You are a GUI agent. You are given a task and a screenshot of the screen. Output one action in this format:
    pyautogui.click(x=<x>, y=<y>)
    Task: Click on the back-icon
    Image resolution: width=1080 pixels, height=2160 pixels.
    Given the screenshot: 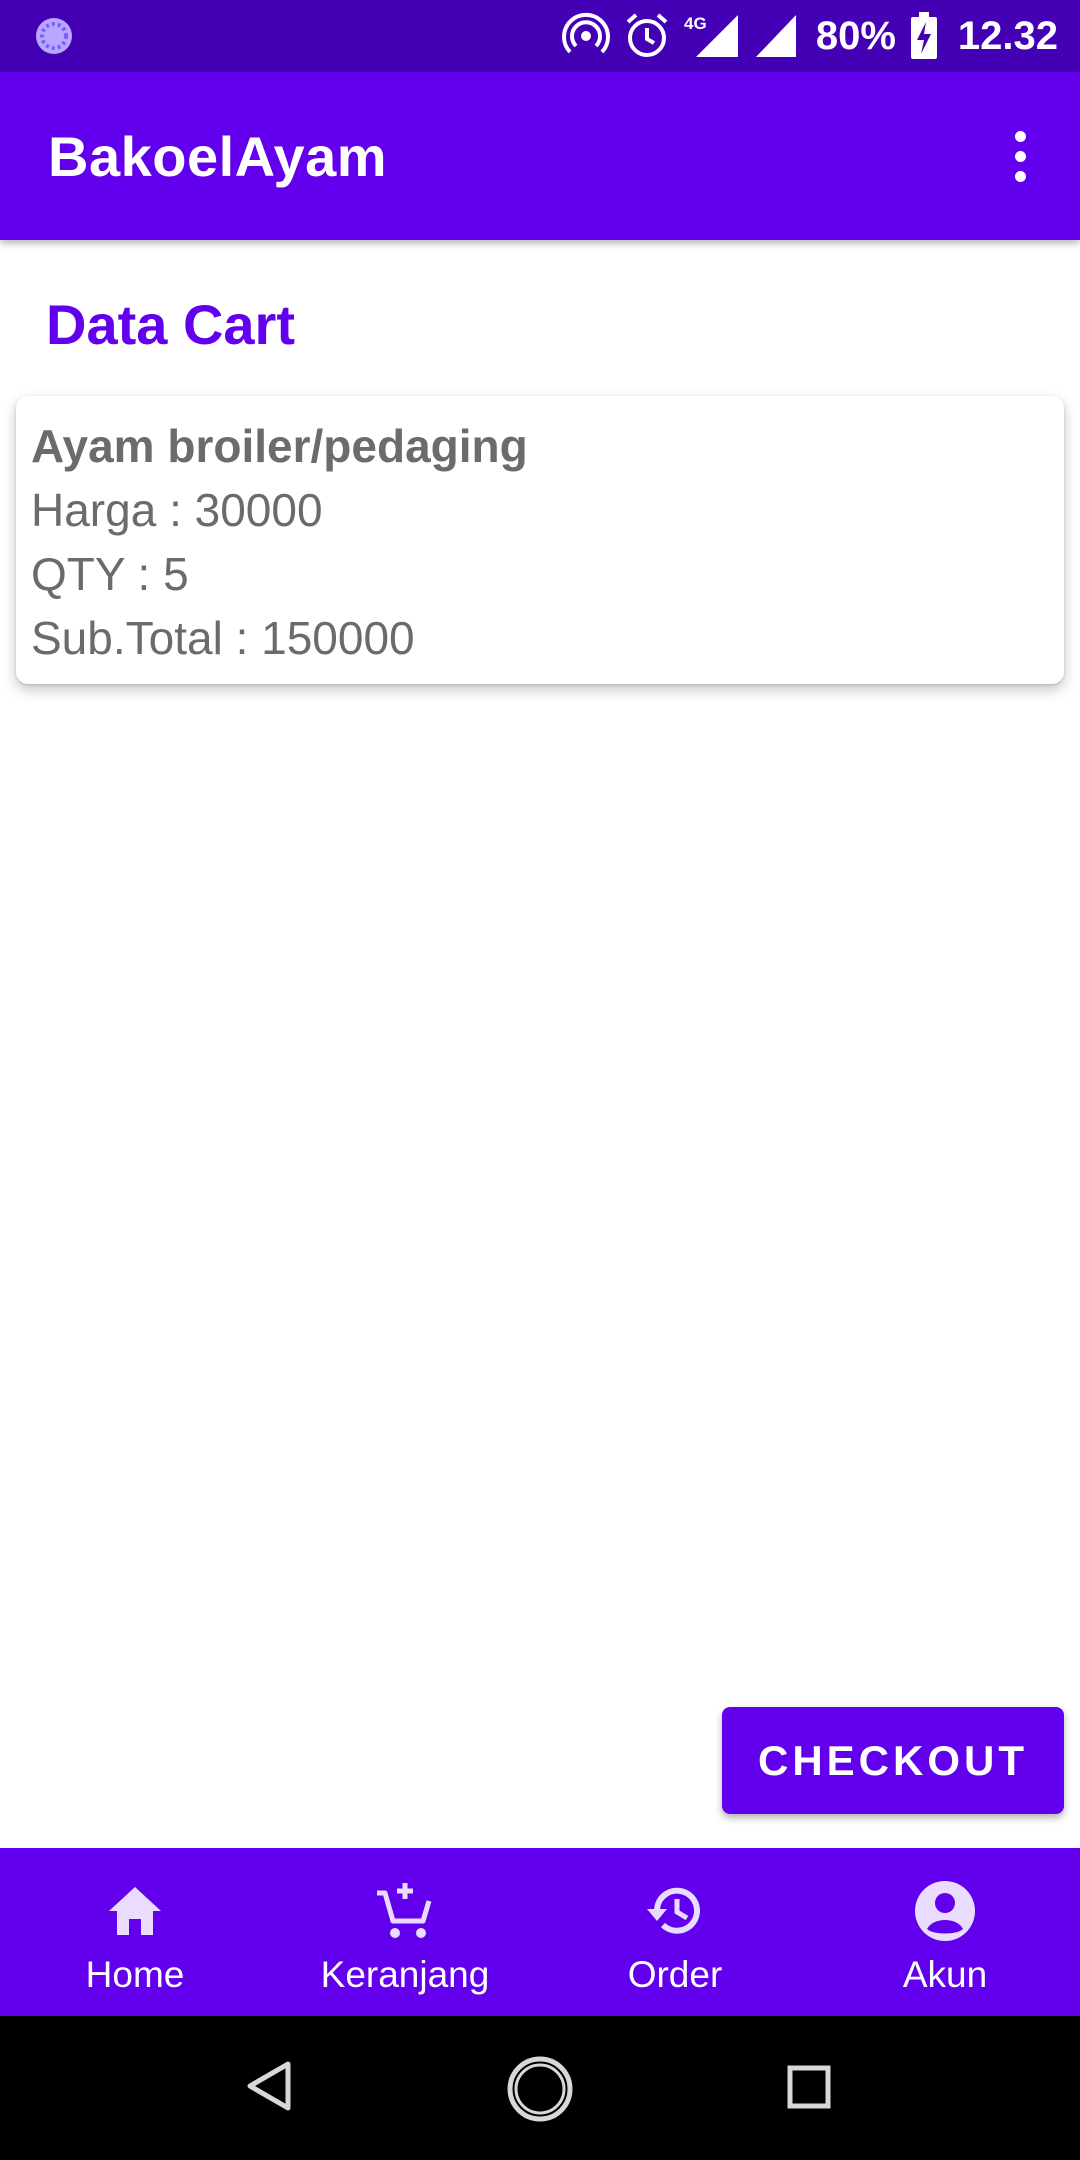 What is the action you would take?
    pyautogui.click(x=270, y=2088)
    